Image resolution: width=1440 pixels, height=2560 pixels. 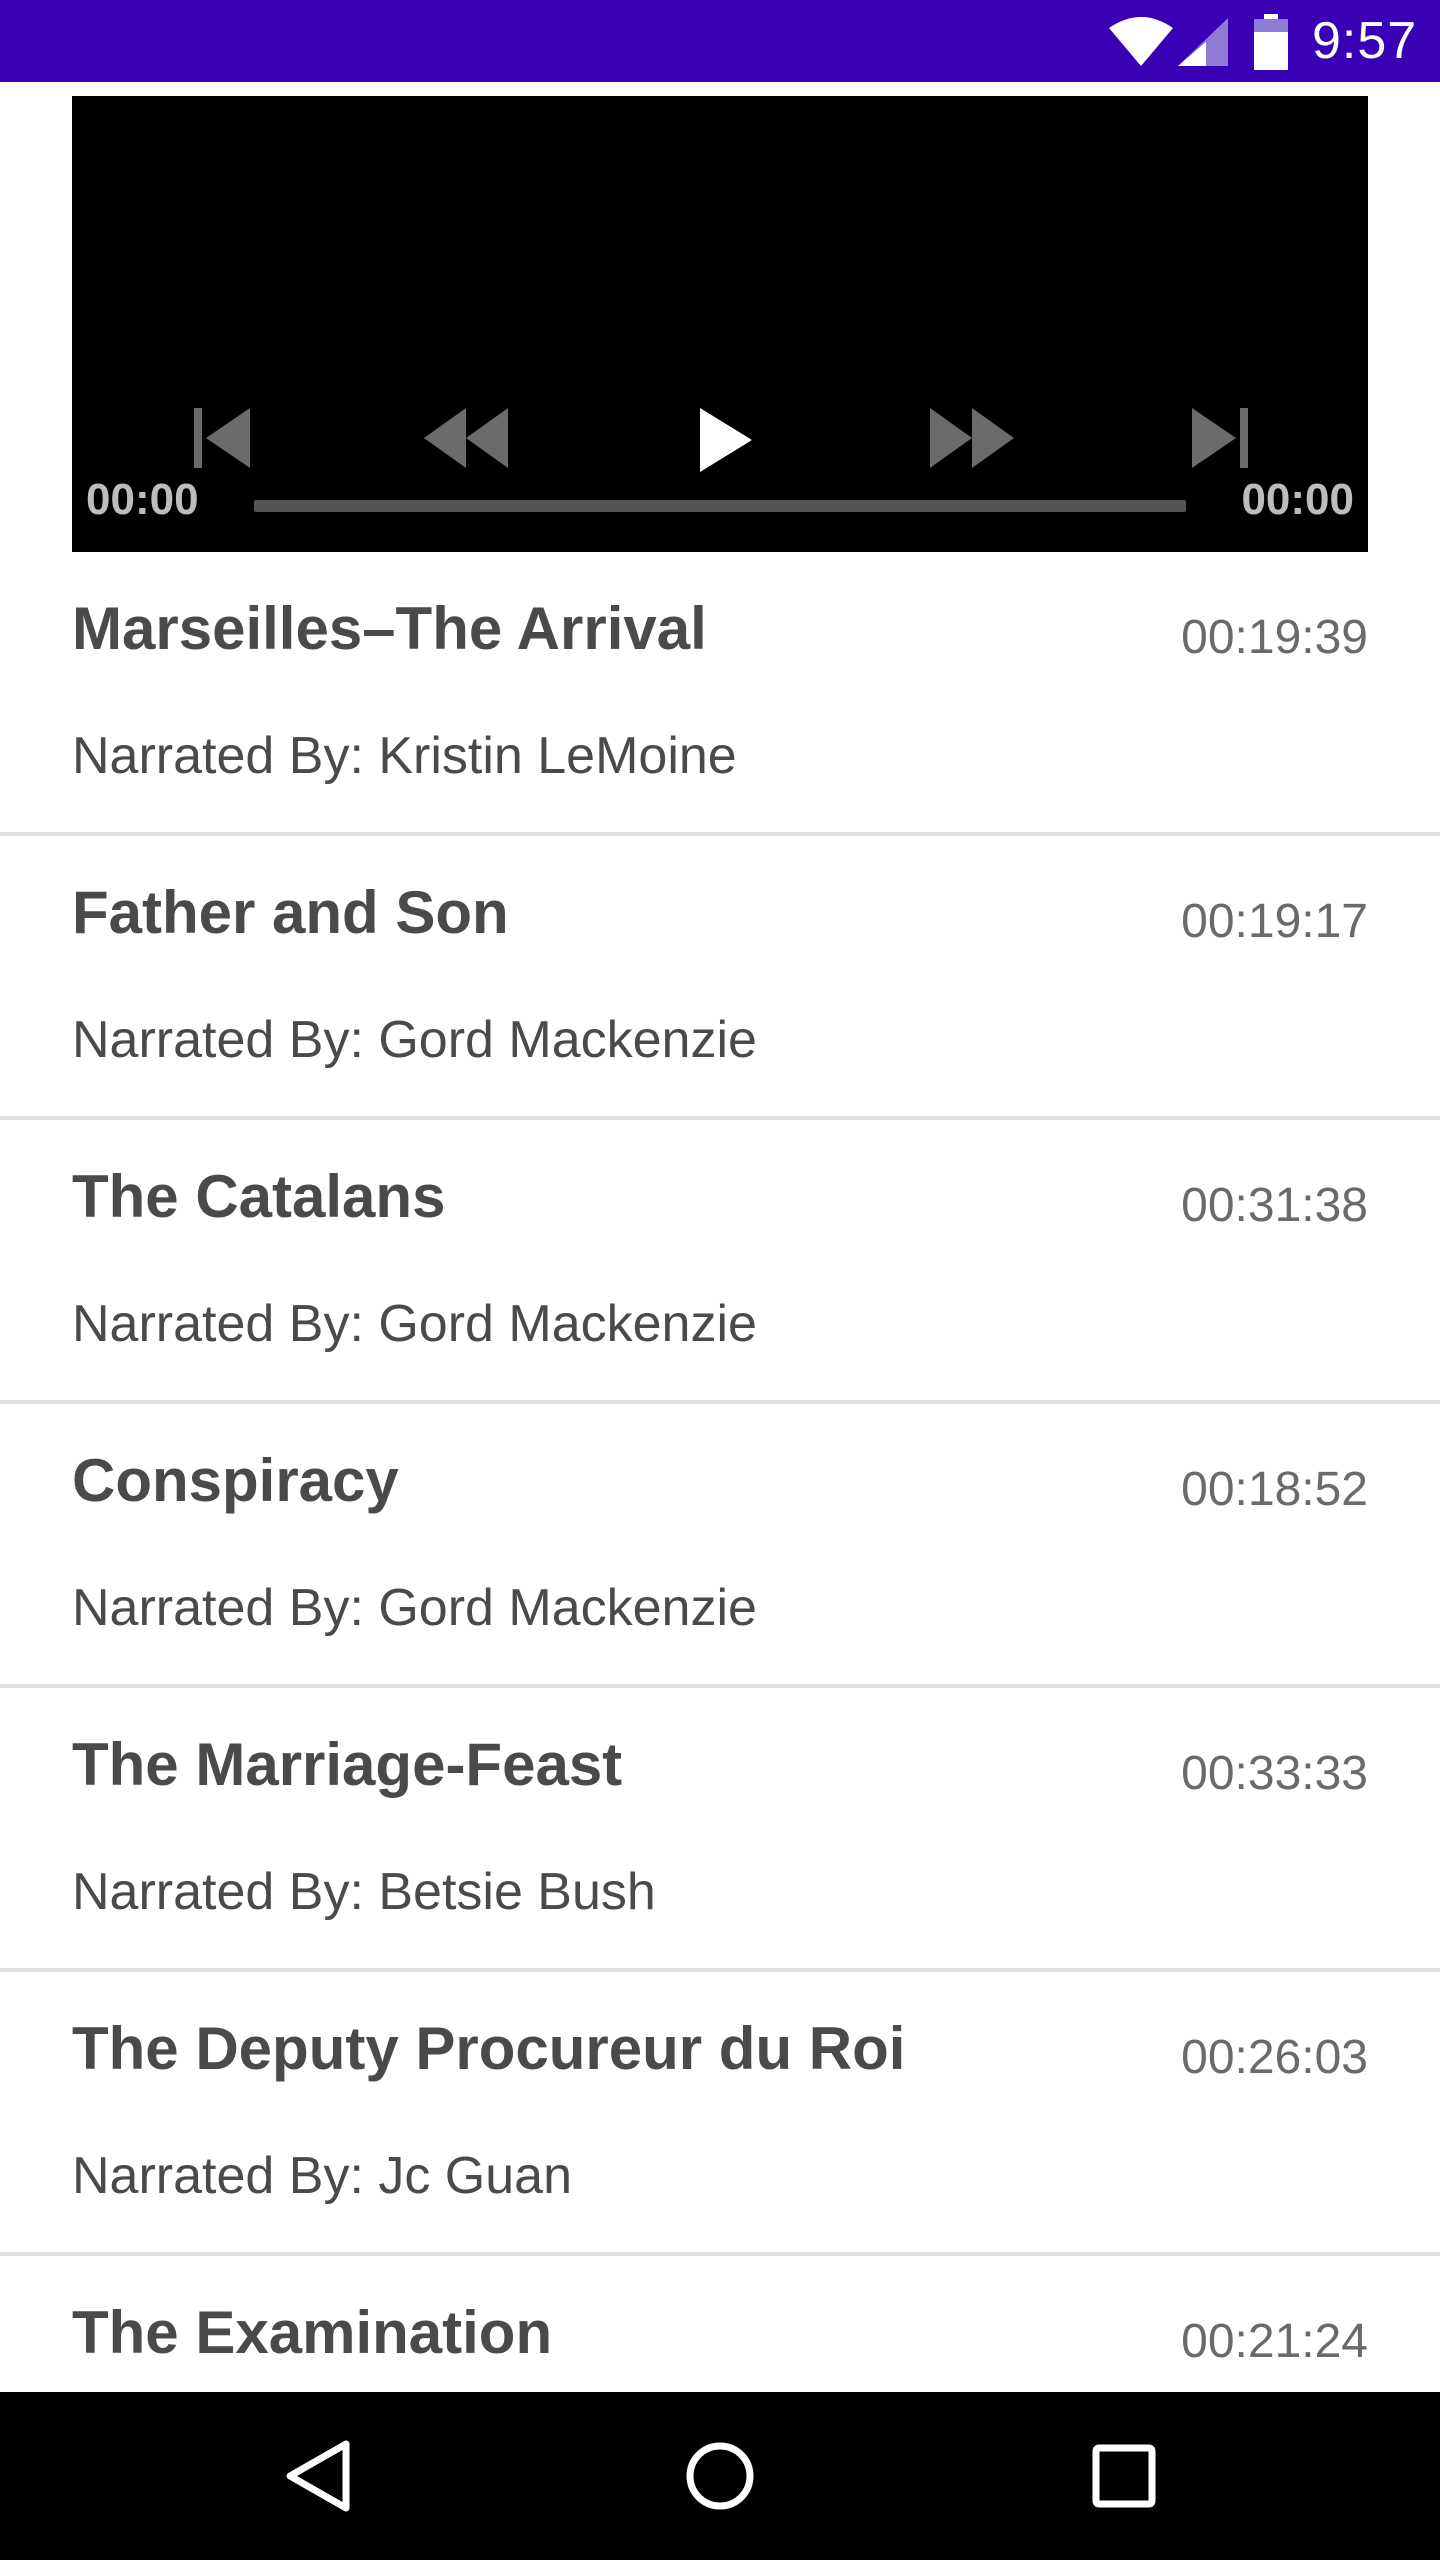 I want to click on chapter-duration: 00:33:33, so click(x=1274, y=1773).